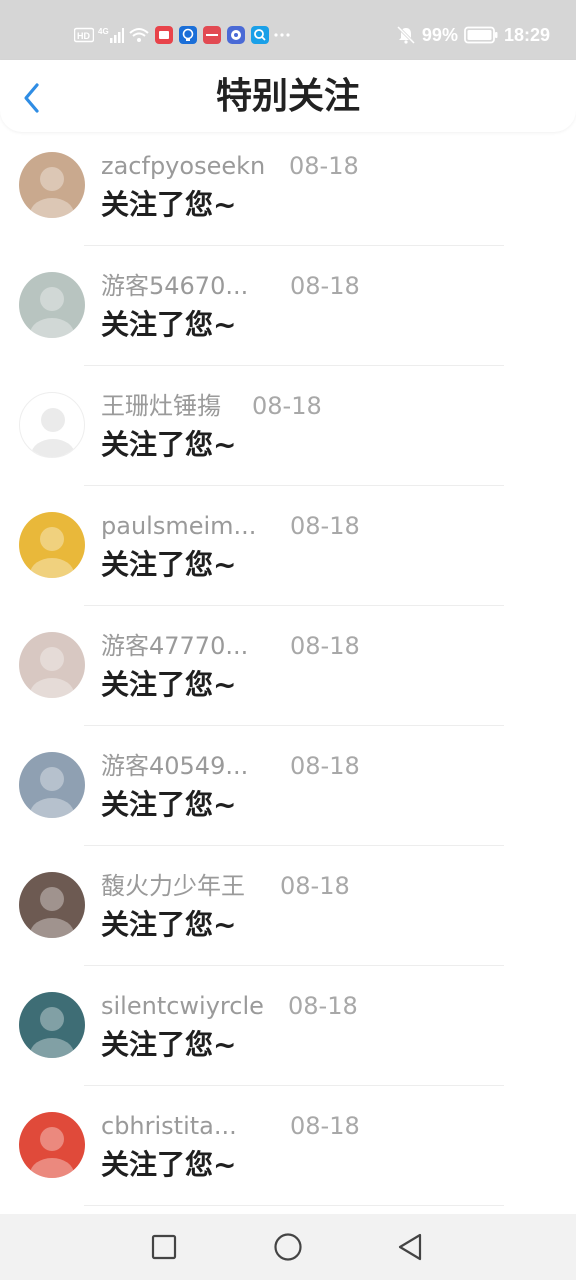 This screenshot has height=1280, width=576. I want to click on username: 王珊灶锤摥, so click(161, 406).